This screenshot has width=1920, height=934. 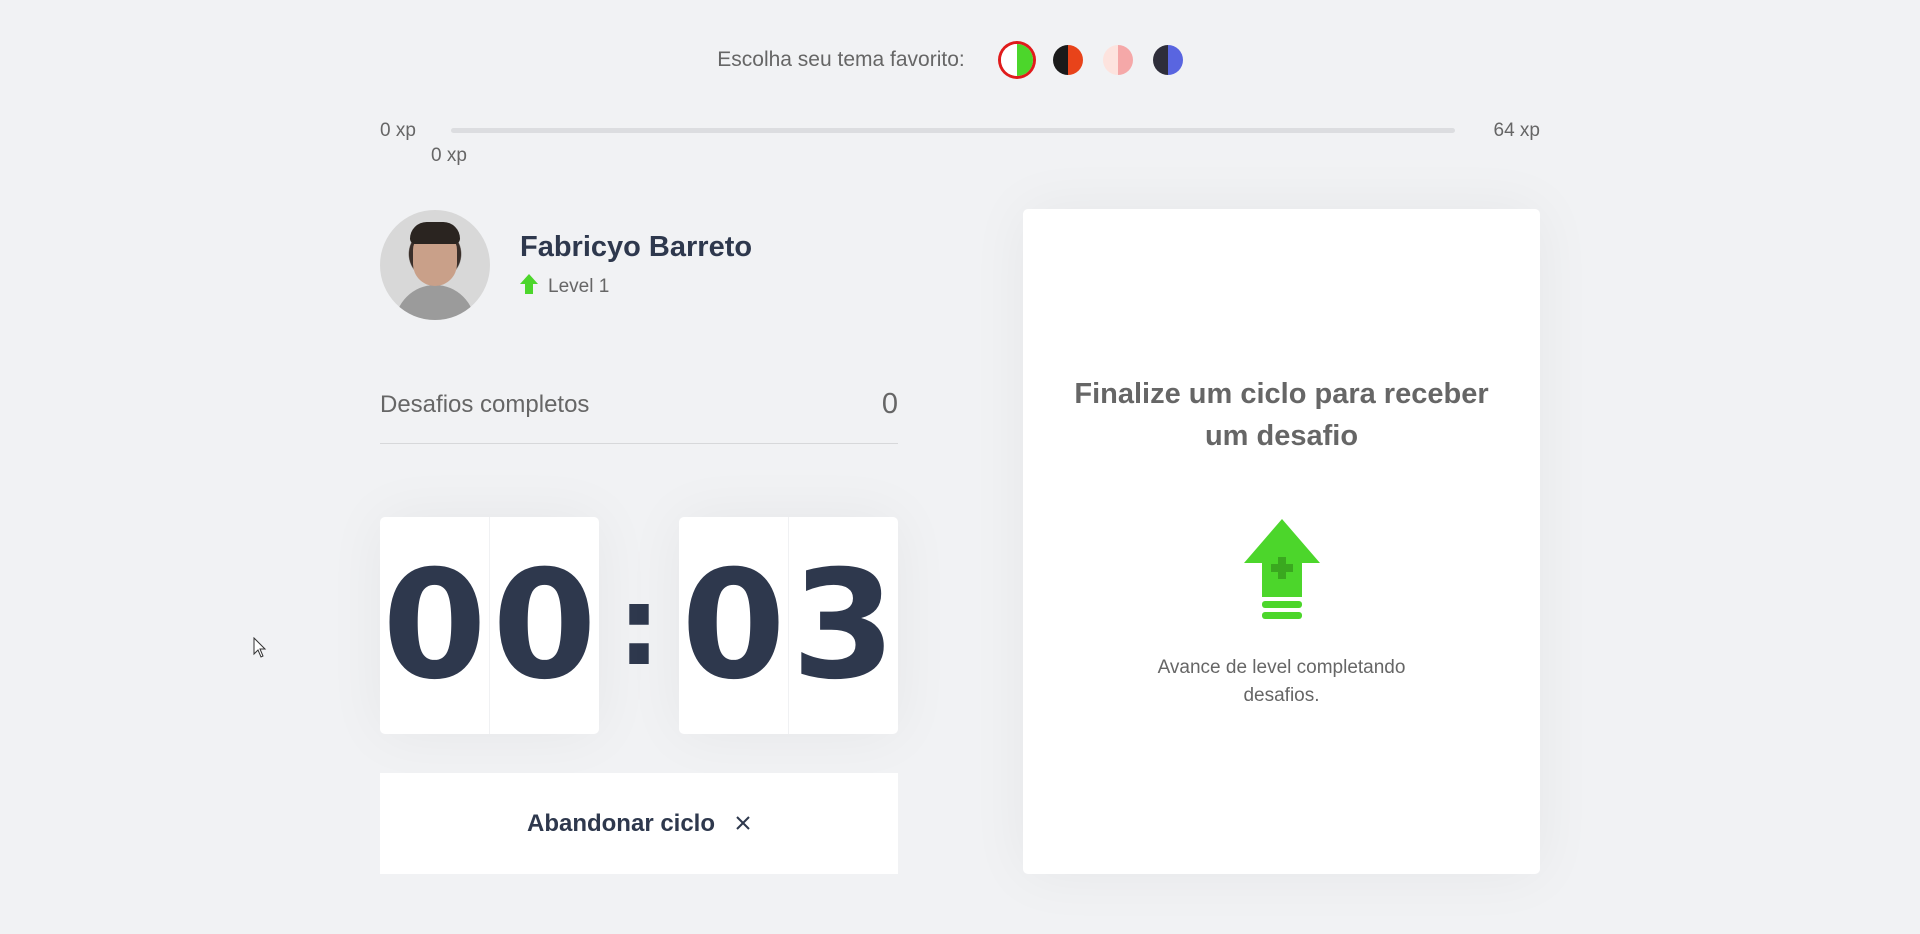 I want to click on theme-swatch-indigo, so click(x=1167, y=60).